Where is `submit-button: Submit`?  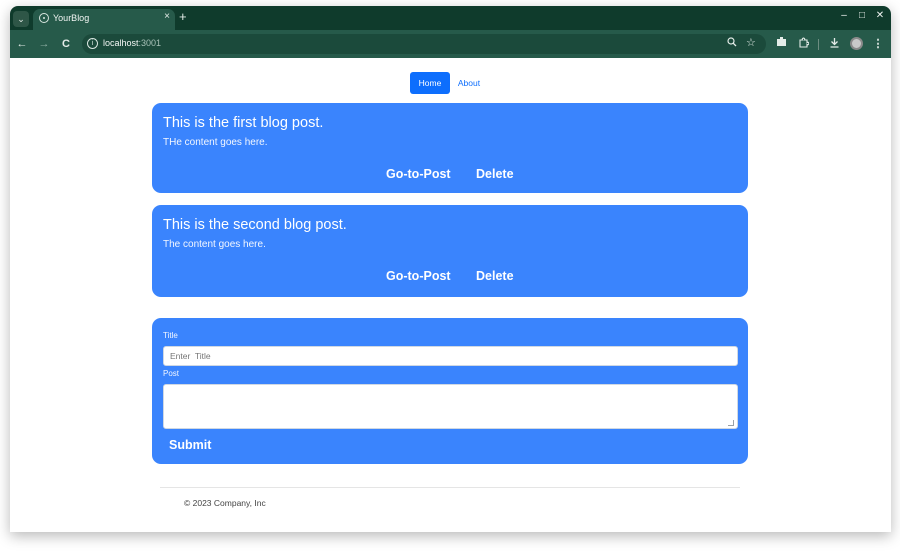 submit-button: Submit is located at coordinates (190, 445).